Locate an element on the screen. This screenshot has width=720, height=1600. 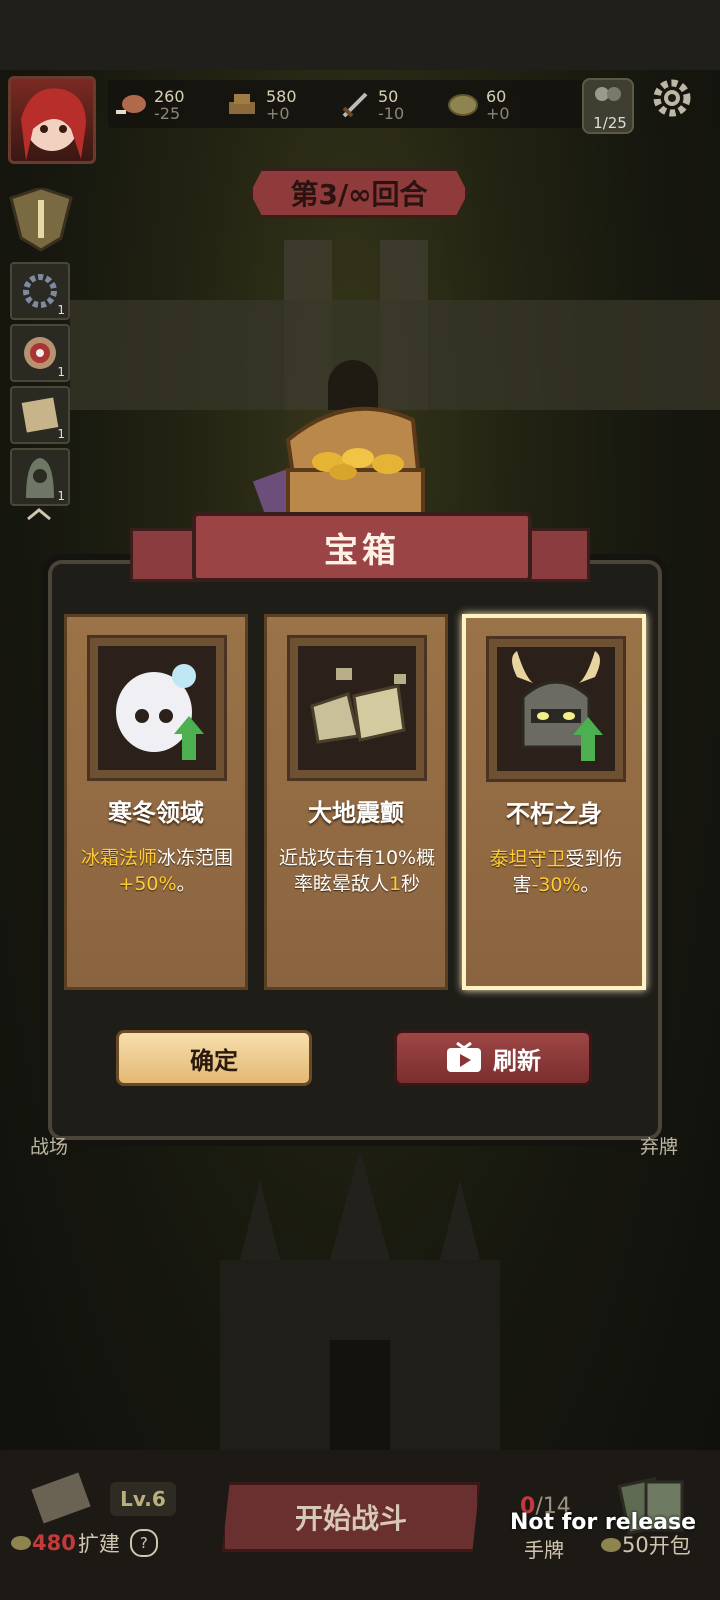
hand-label: 手牌 is located at coordinates (544, 1548).